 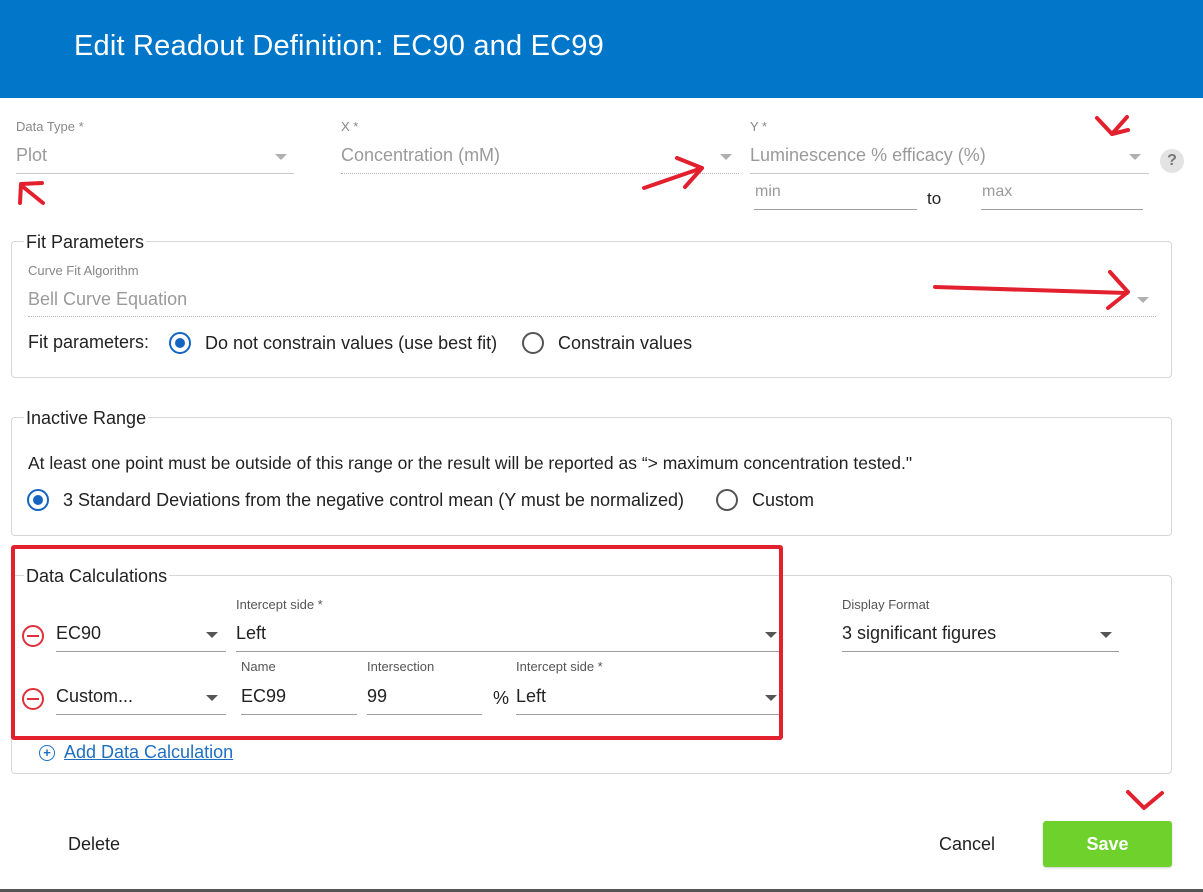 I want to click on row2-intercept-side-value: Left, so click(x=531, y=696).